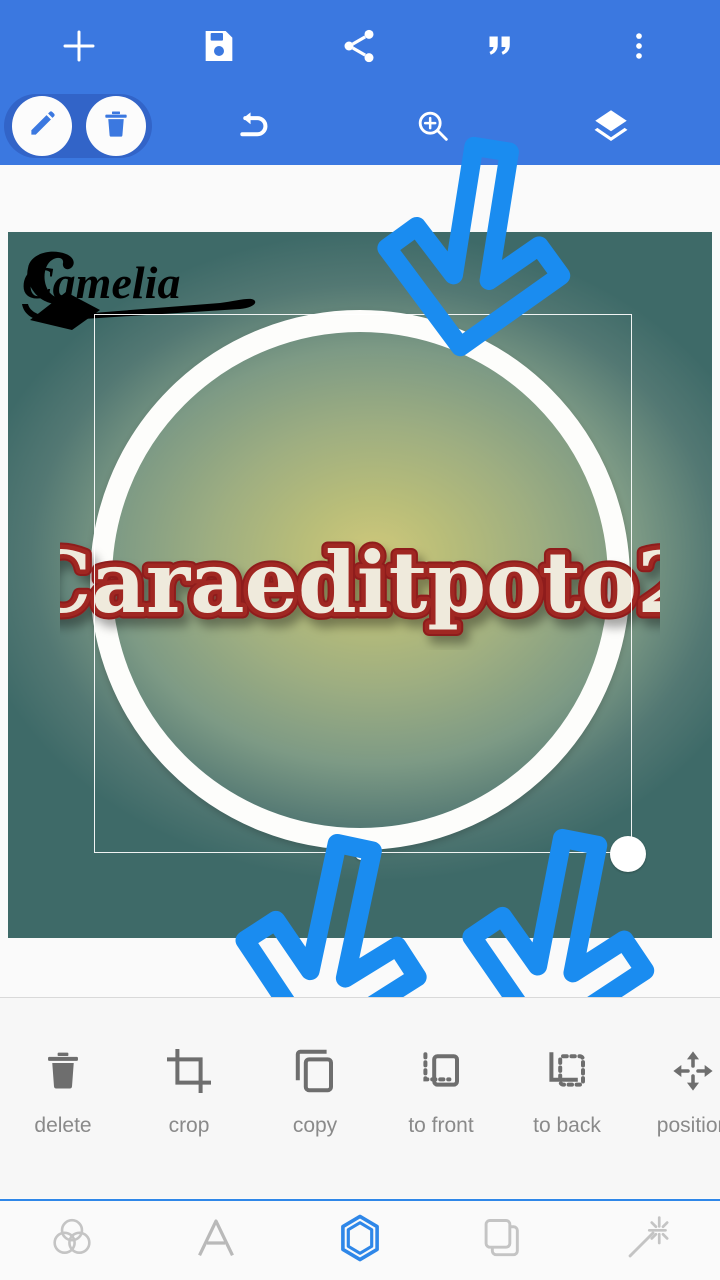  I want to click on undo-icon, so click(253, 126).